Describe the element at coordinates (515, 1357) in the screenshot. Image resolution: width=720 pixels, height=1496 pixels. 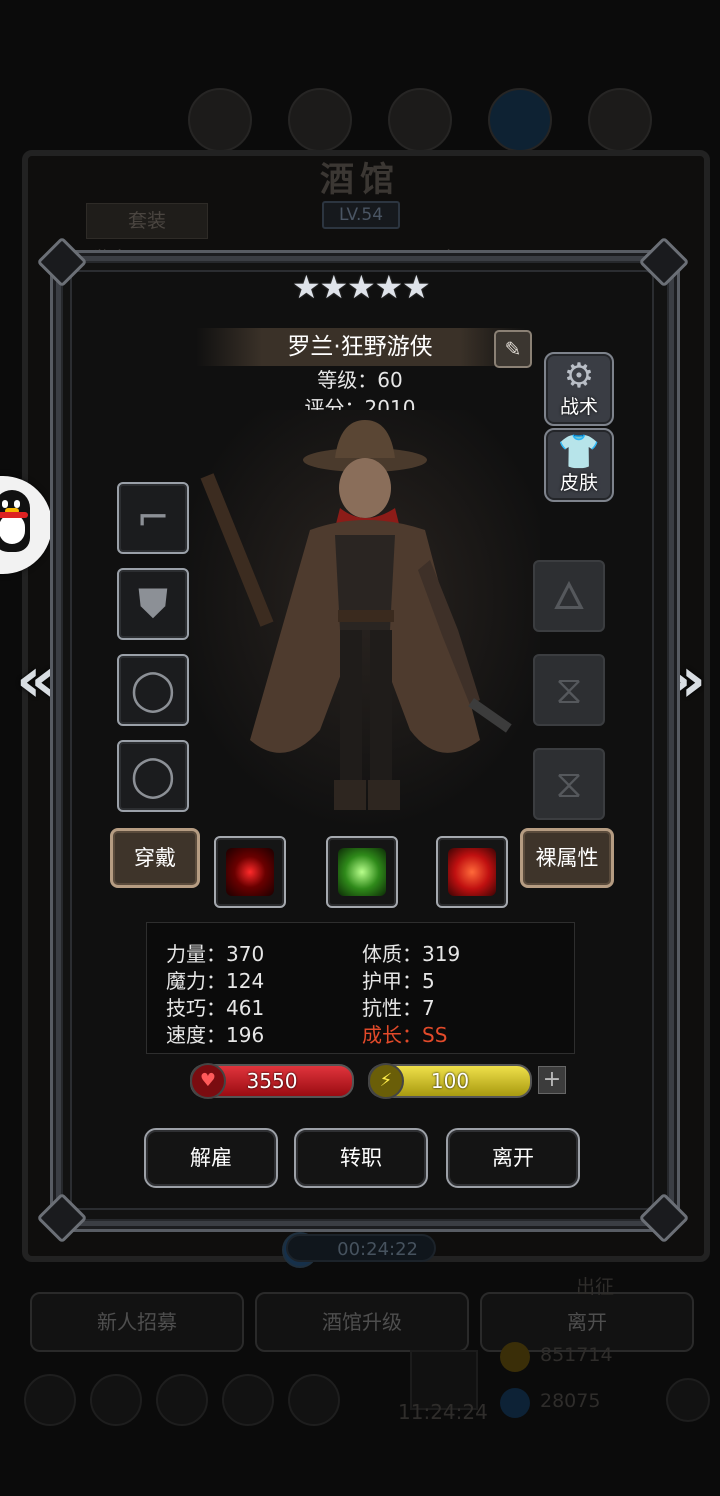
I see `gold-coin-icon` at that location.